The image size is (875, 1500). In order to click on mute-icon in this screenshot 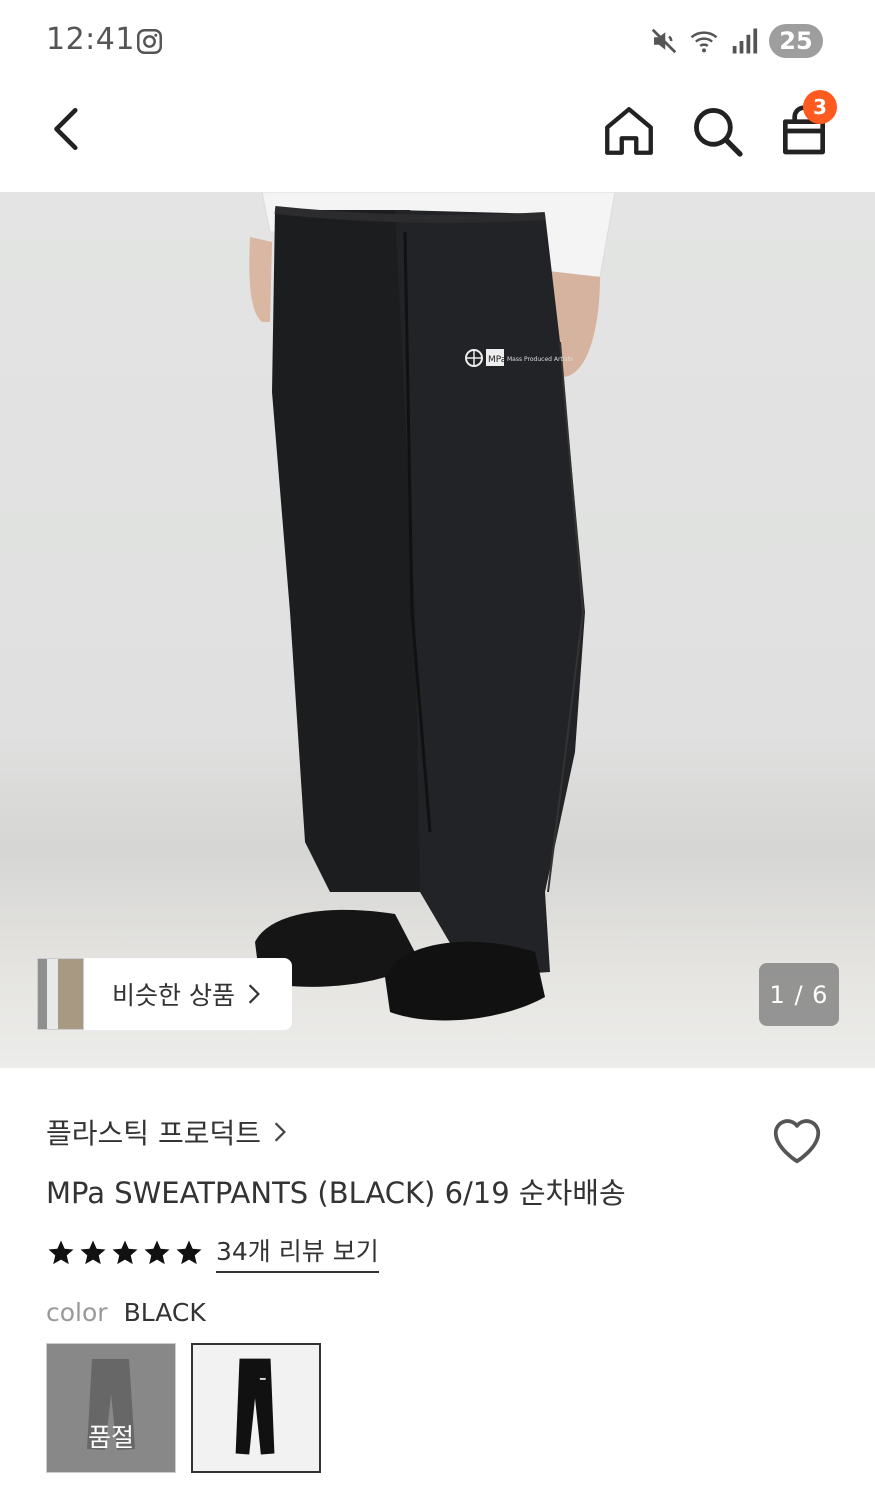, I will do `click(664, 41)`.